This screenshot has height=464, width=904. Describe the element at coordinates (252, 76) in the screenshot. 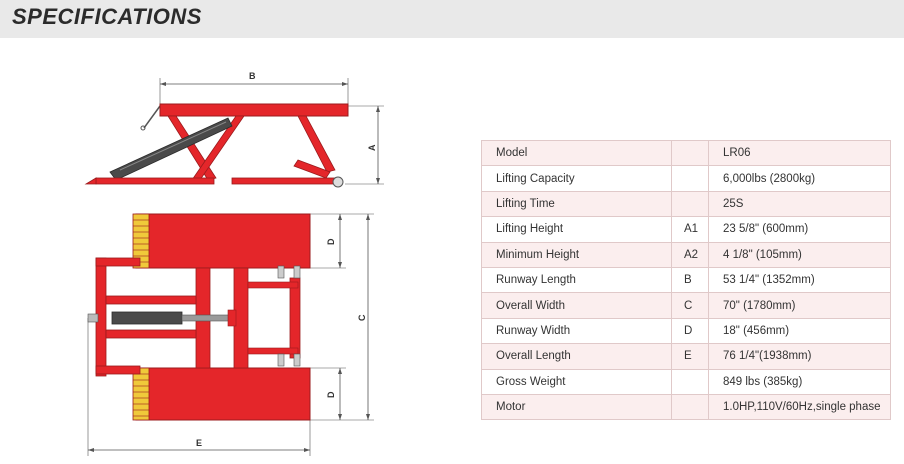

I see `dim-b-label: B` at that location.